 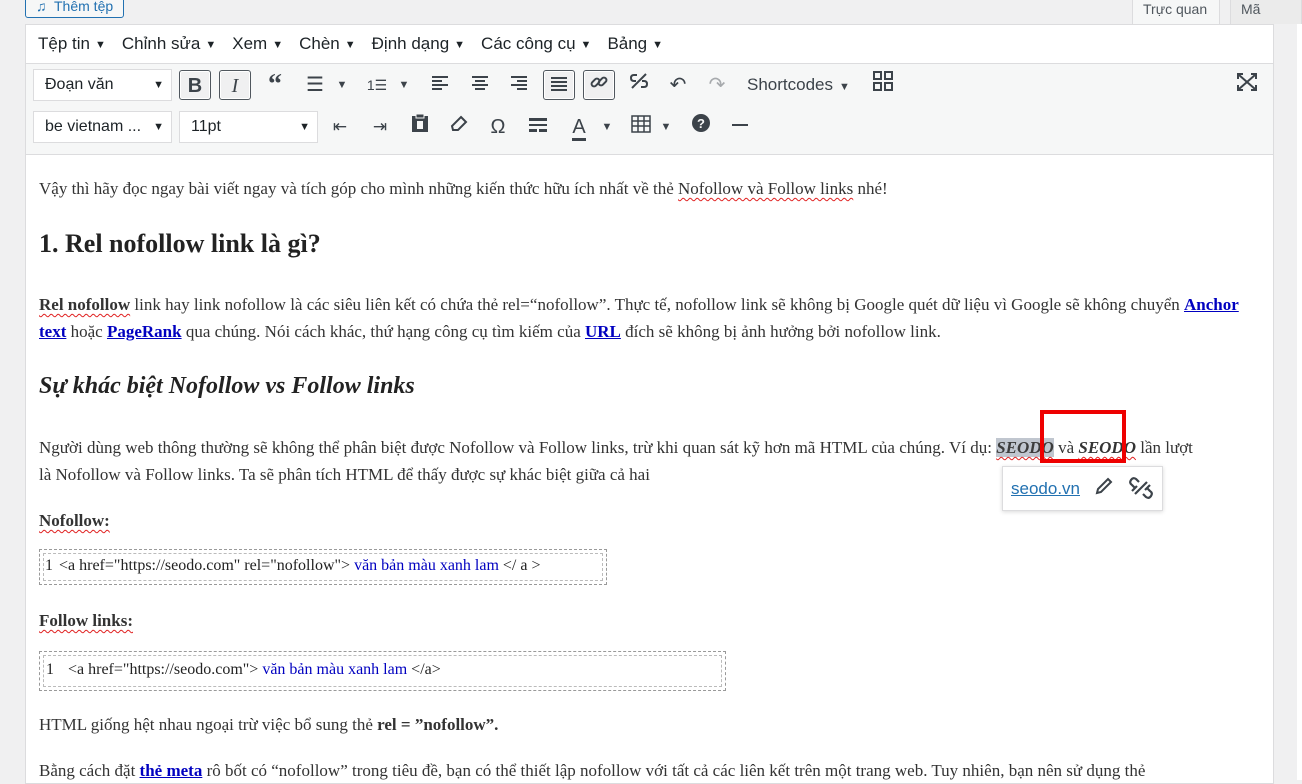 I want to click on horizontal-line-icon, so click(x=538, y=127).